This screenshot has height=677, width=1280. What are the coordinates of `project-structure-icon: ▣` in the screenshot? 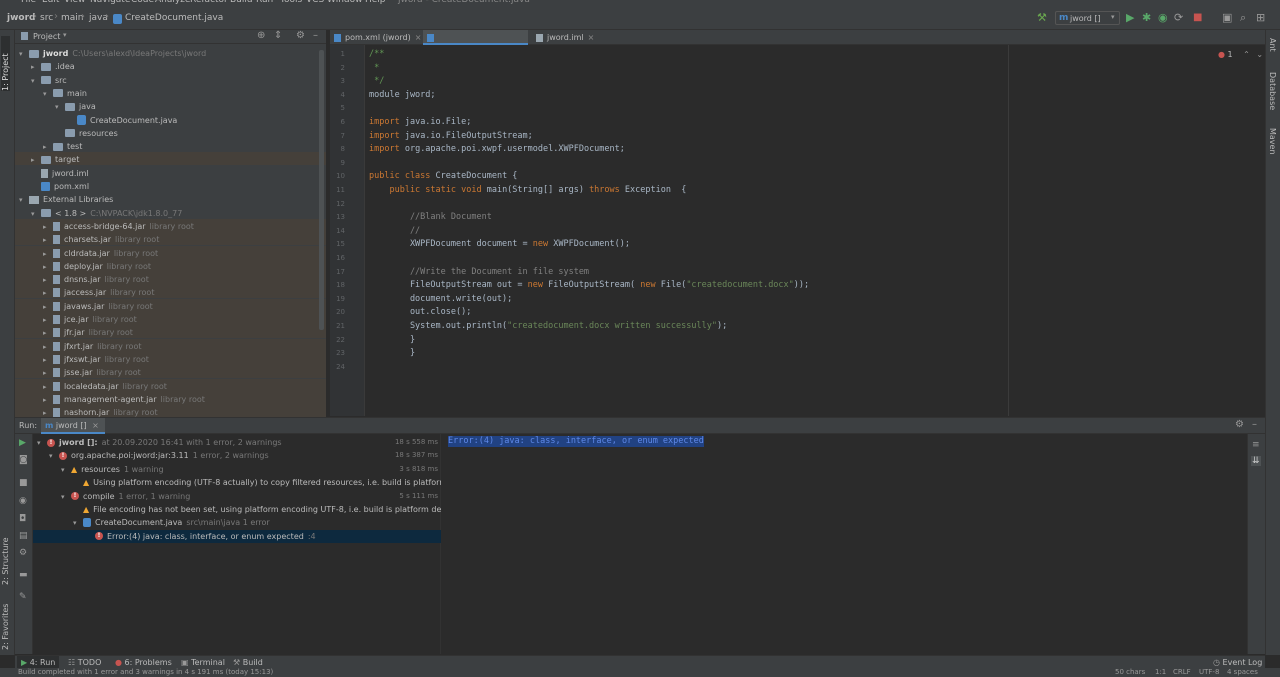 It's located at (1227, 18).